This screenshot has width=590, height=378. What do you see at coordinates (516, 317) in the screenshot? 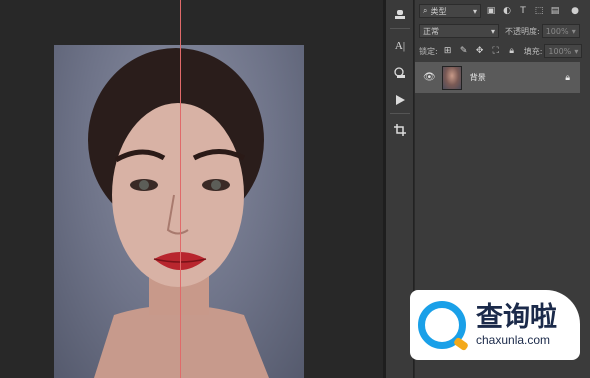
I see `watermark-brand-cn: 查询啦` at bounding box center [516, 317].